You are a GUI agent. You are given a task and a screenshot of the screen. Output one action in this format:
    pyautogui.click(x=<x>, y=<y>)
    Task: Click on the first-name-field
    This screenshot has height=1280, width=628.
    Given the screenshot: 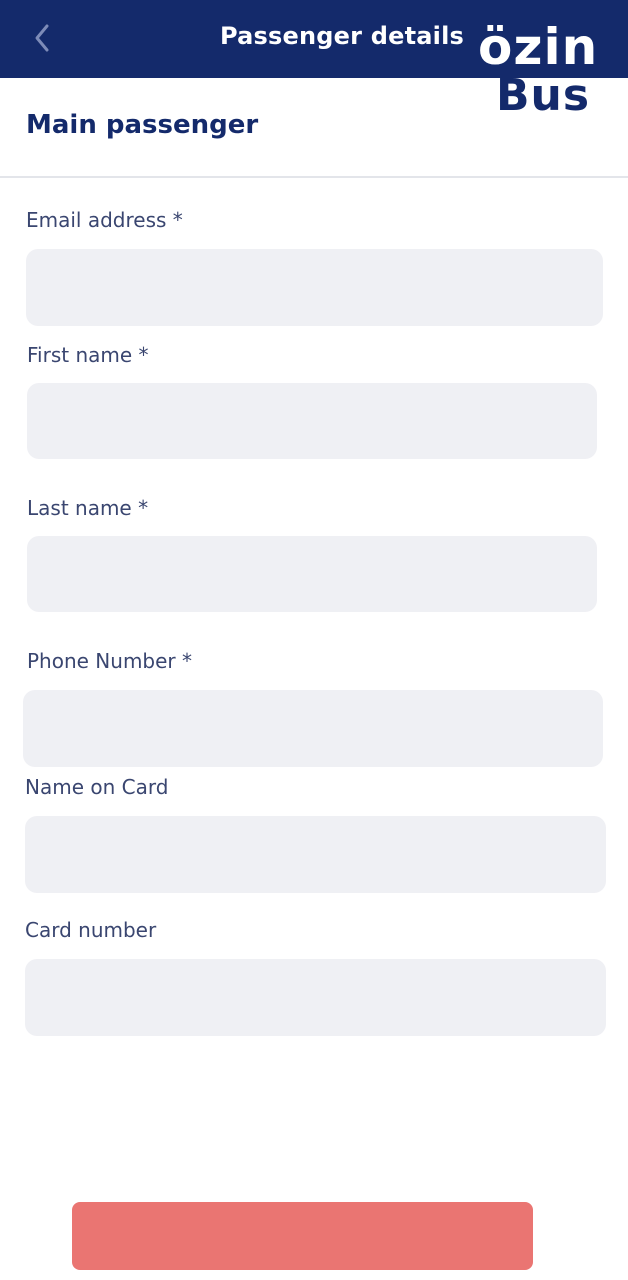 What is the action you would take?
    pyautogui.click(x=312, y=421)
    